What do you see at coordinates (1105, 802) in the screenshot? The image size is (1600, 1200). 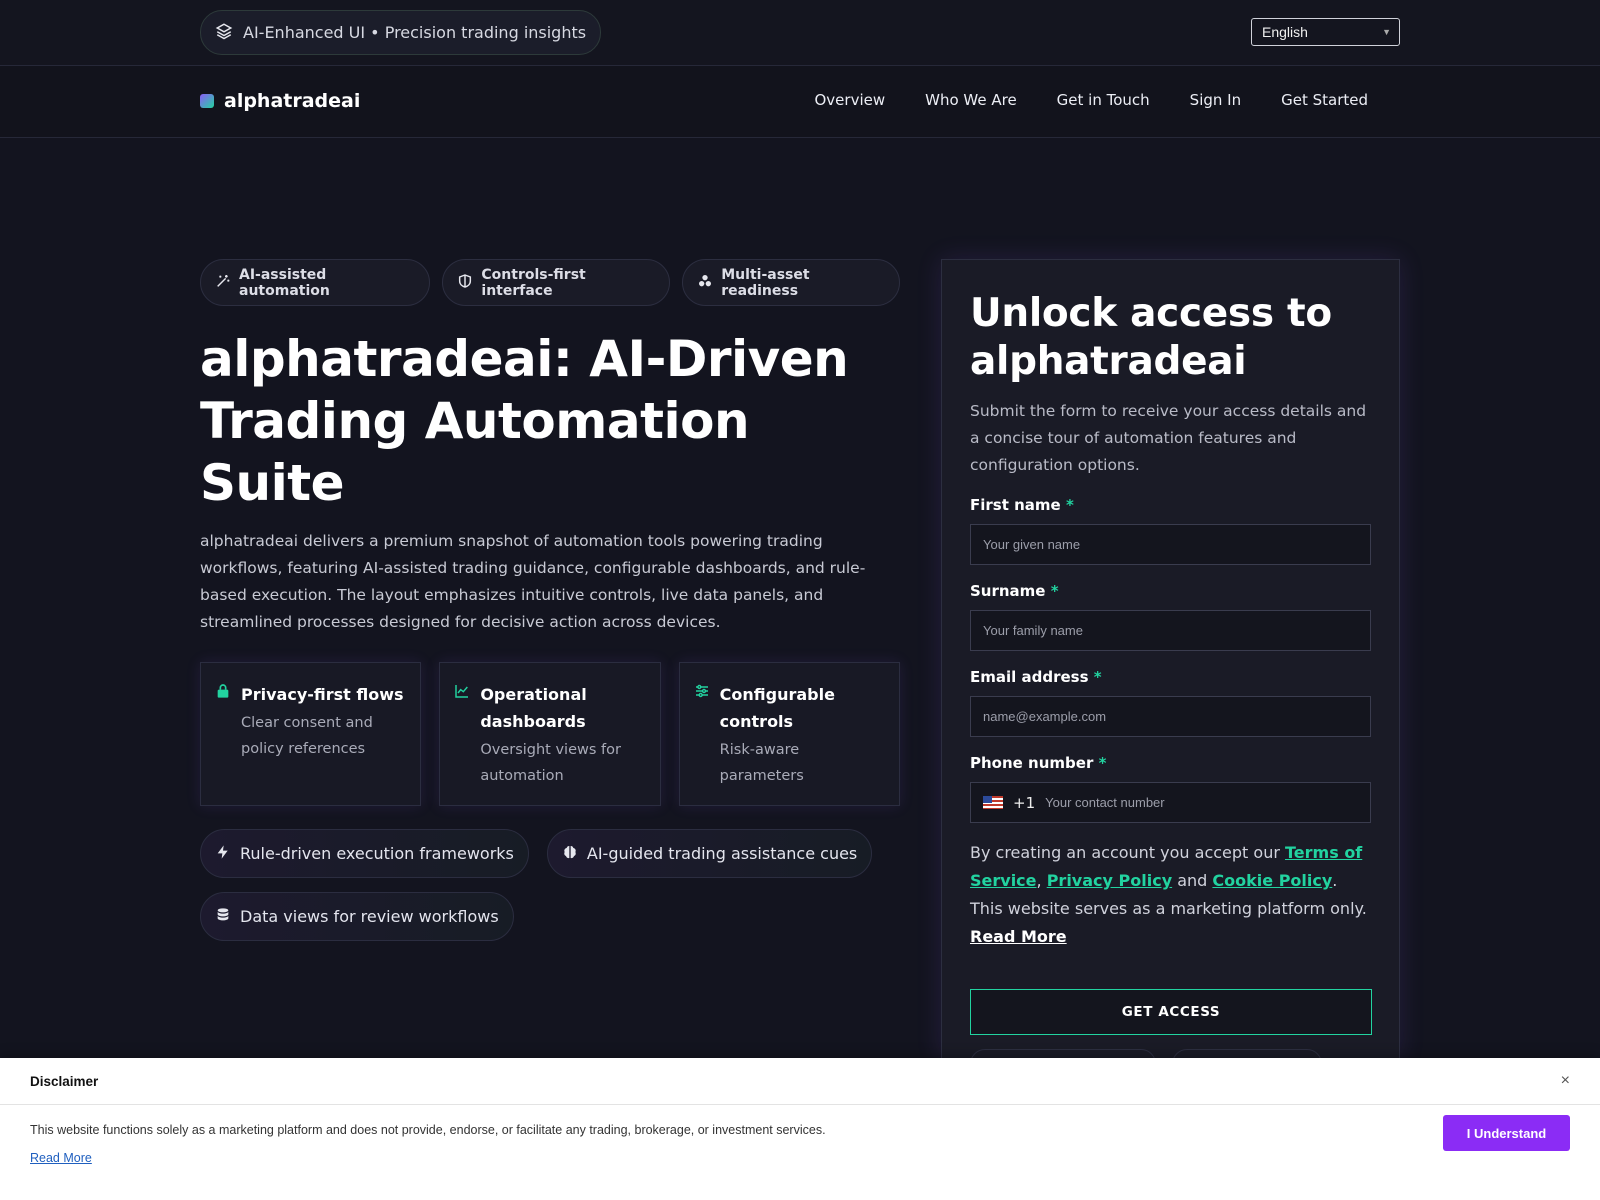 I see `input-placeholder: Your contact number` at bounding box center [1105, 802].